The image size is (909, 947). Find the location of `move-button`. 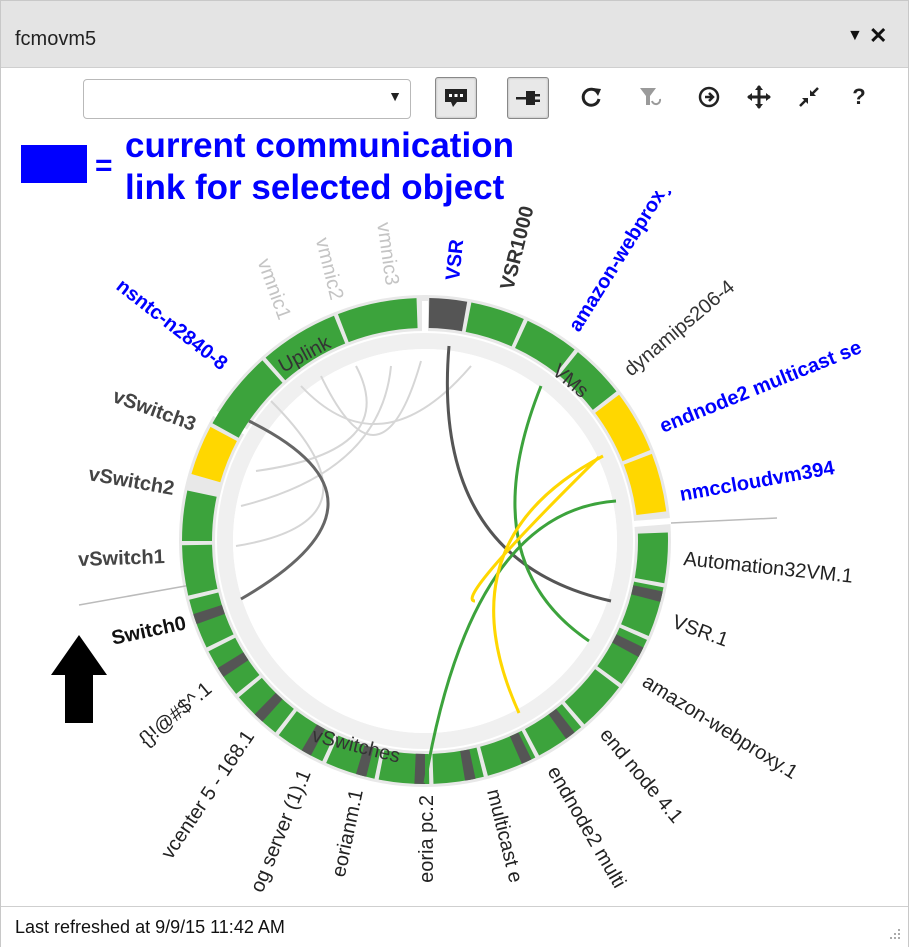

move-button is located at coordinates (759, 97).